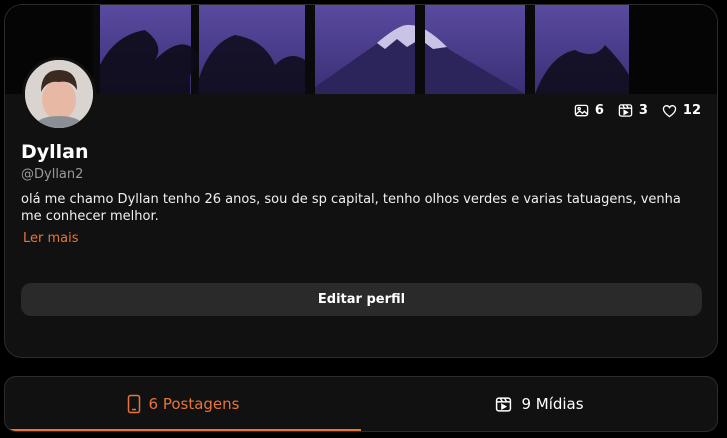  What do you see at coordinates (503, 404) in the screenshot?
I see `media-icon` at bounding box center [503, 404].